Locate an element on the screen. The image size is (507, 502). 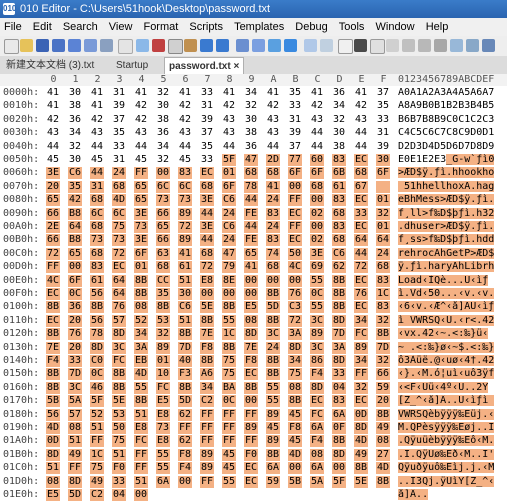
hex-byte: 64 is located at coordinates (383, 240).